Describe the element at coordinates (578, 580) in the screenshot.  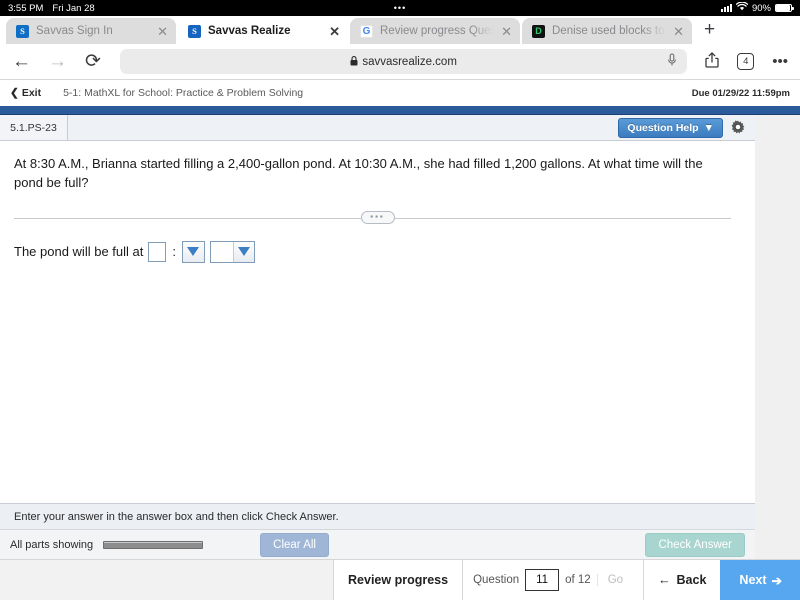
I see `question-total-label: of 12` at that location.